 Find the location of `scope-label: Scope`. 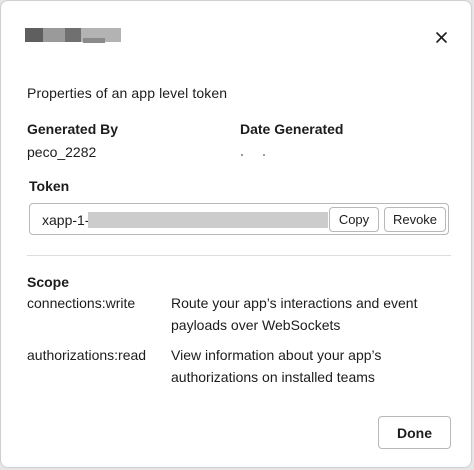

scope-label: Scope is located at coordinates (48, 282).